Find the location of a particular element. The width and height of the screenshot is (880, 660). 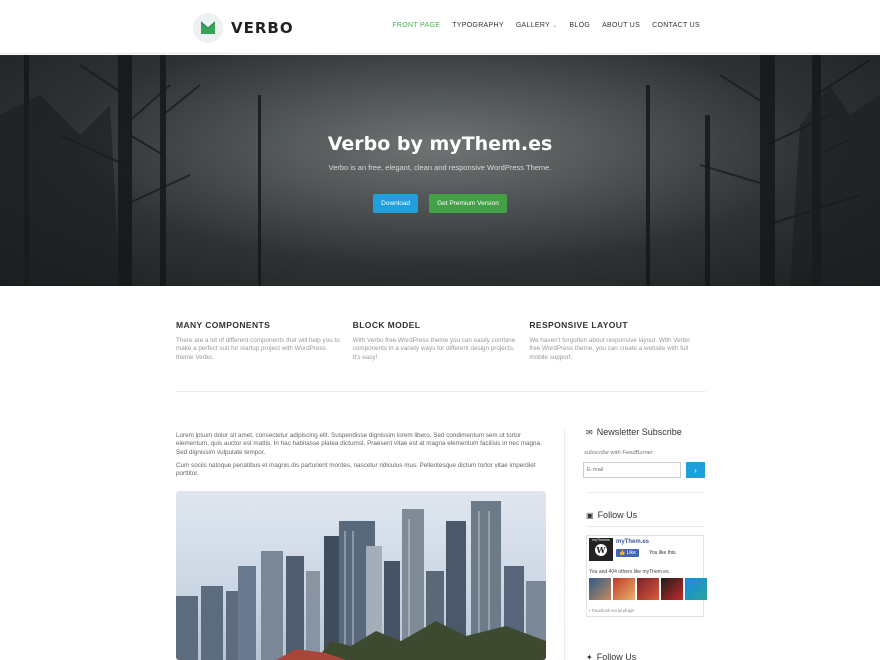

page-logo: myThemes W is located at coordinates (601, 549).